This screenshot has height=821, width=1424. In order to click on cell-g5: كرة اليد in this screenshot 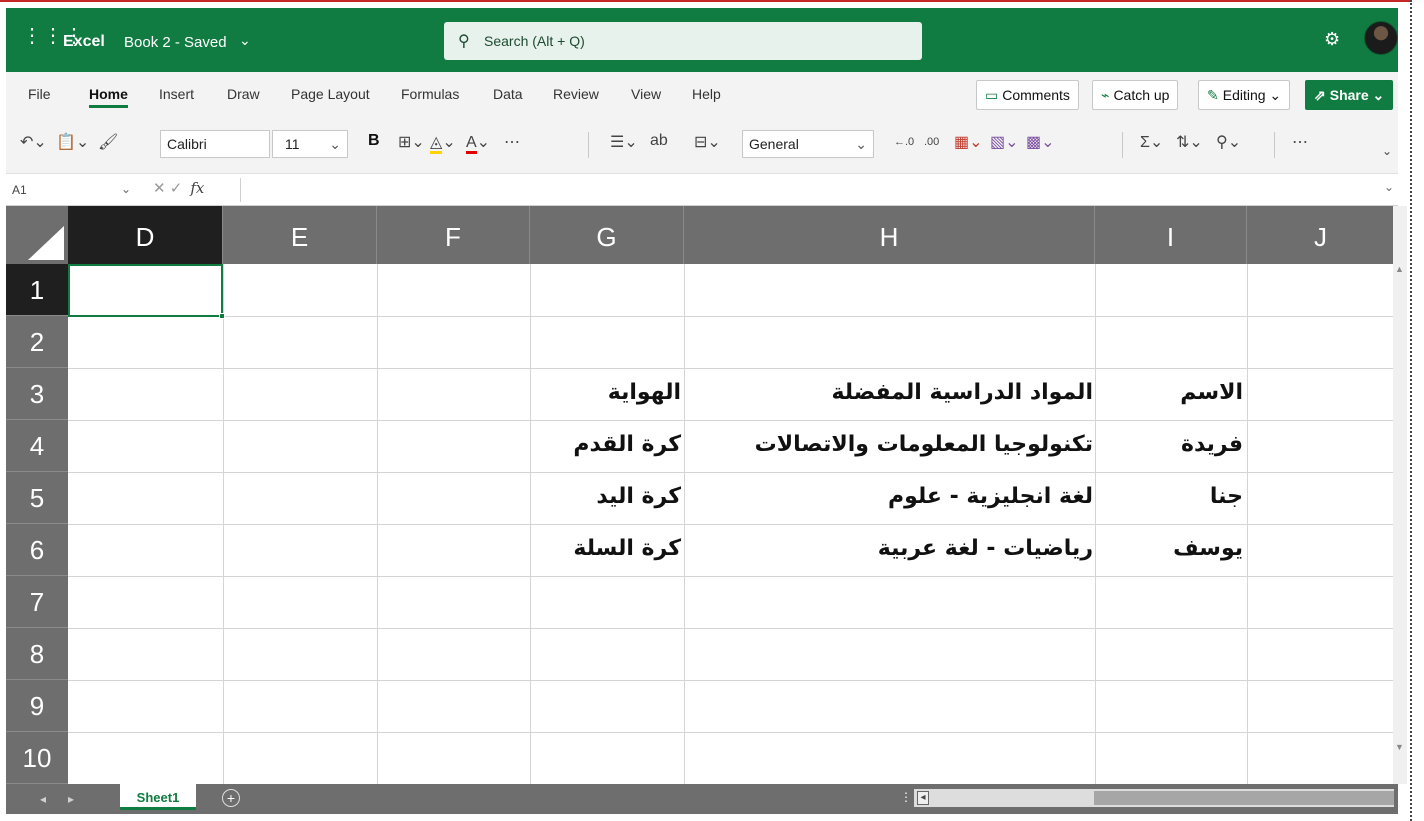, I will do `click(607, 498)`.